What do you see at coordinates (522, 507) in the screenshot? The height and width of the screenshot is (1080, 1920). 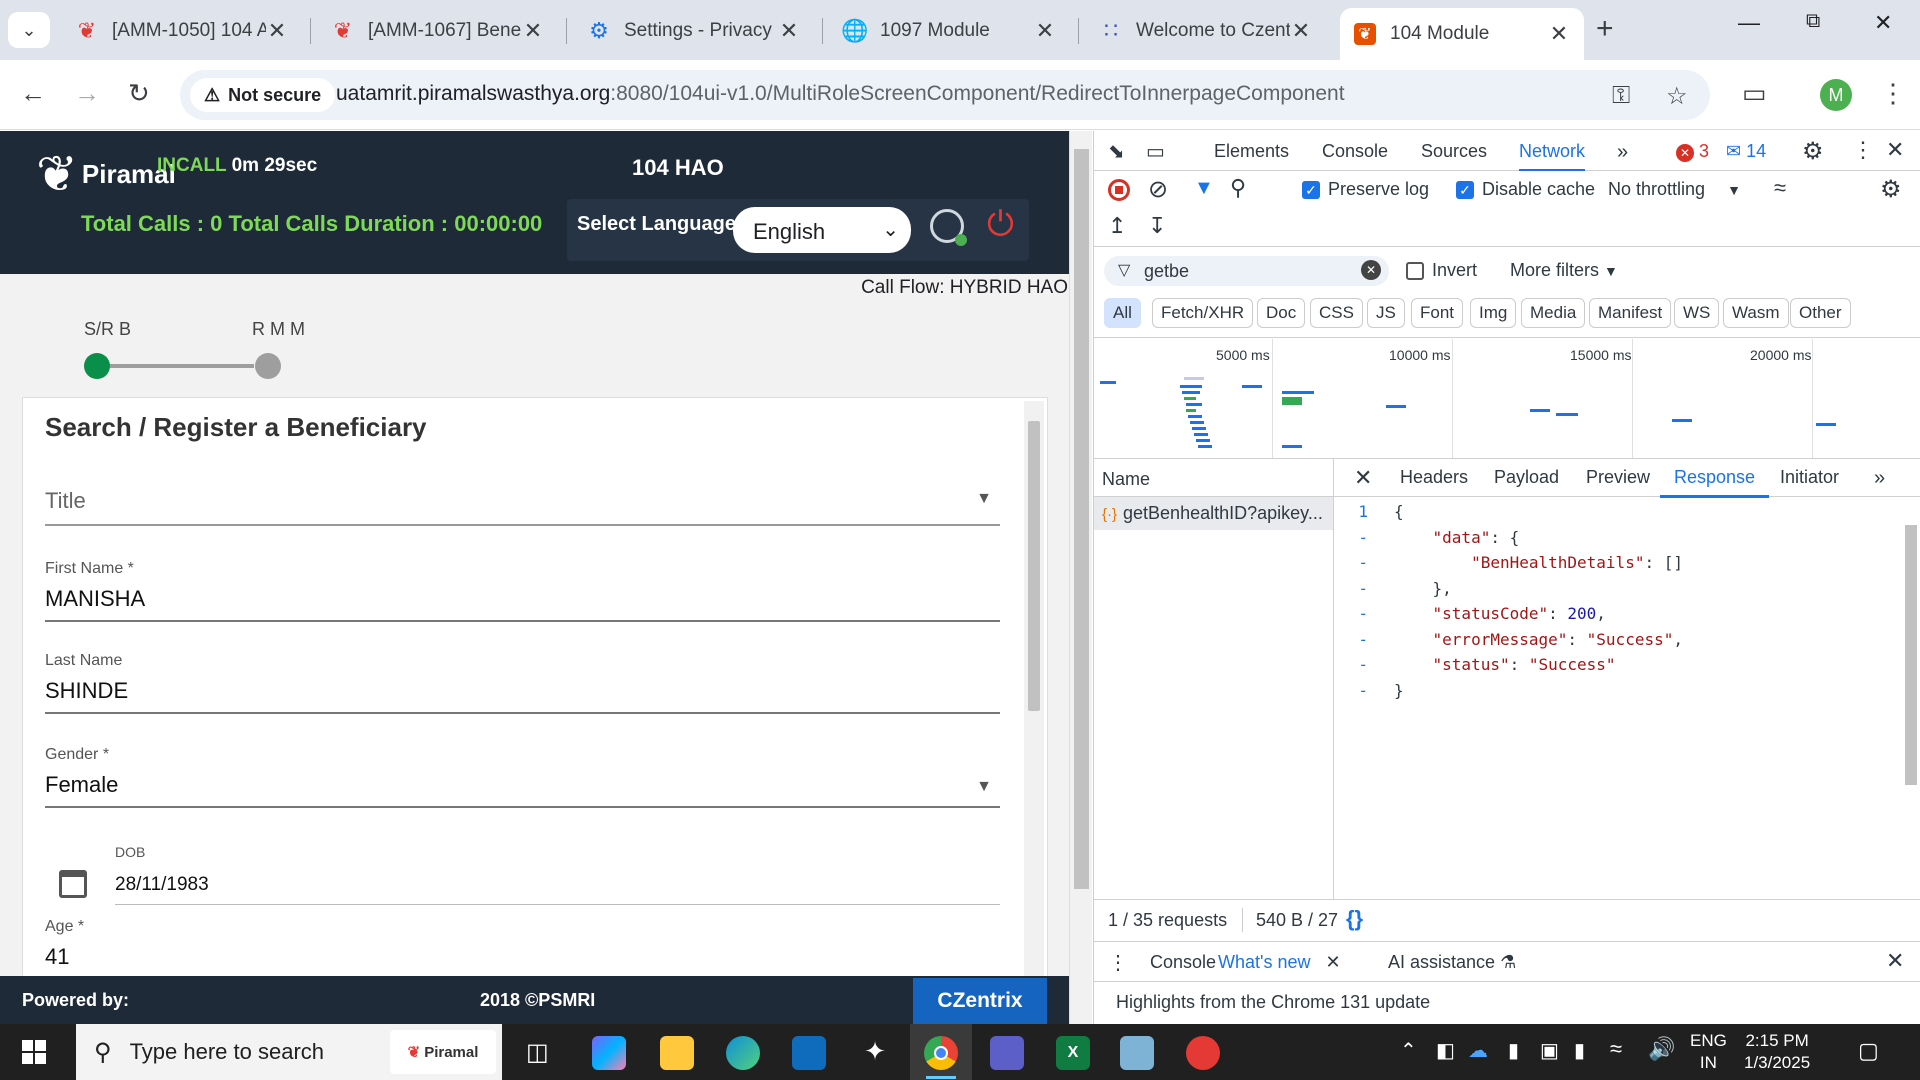 I see `title-select: Title ▼` at bounding box center [522, 507].